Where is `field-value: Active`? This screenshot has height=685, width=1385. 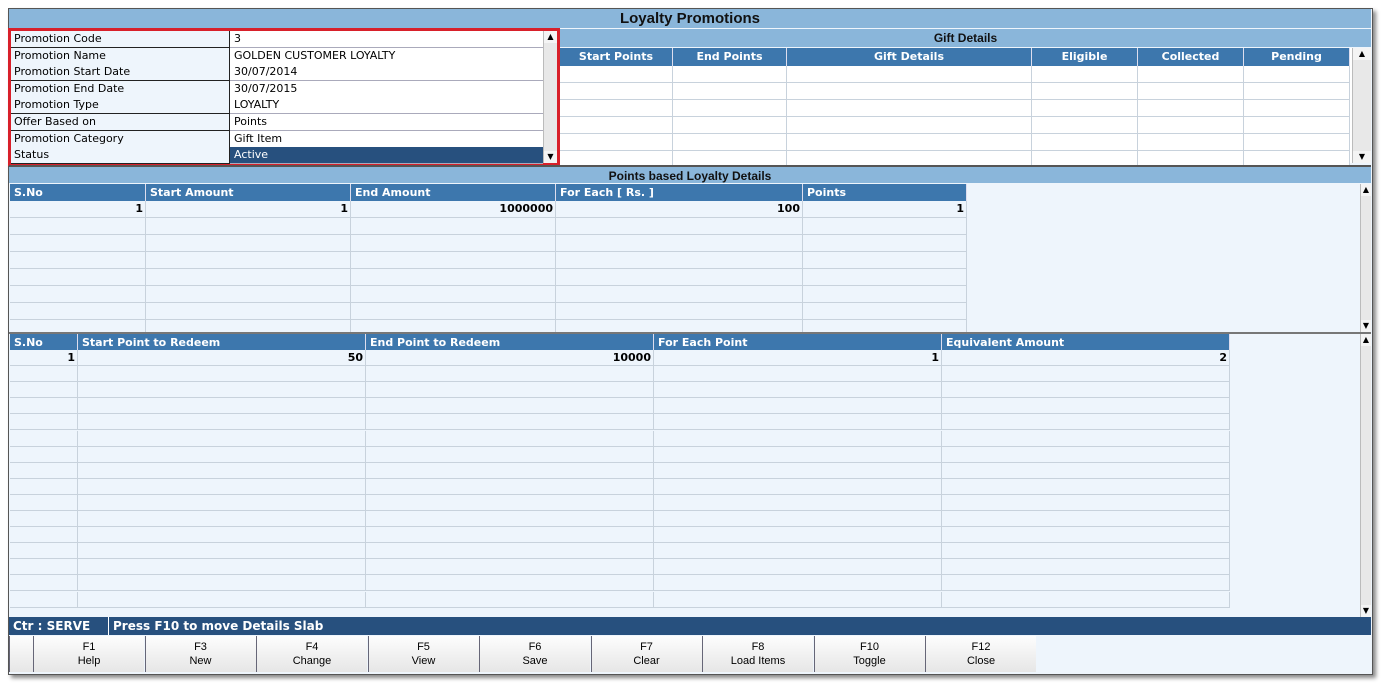 field-value: Active is located at coordinates (386, 156).